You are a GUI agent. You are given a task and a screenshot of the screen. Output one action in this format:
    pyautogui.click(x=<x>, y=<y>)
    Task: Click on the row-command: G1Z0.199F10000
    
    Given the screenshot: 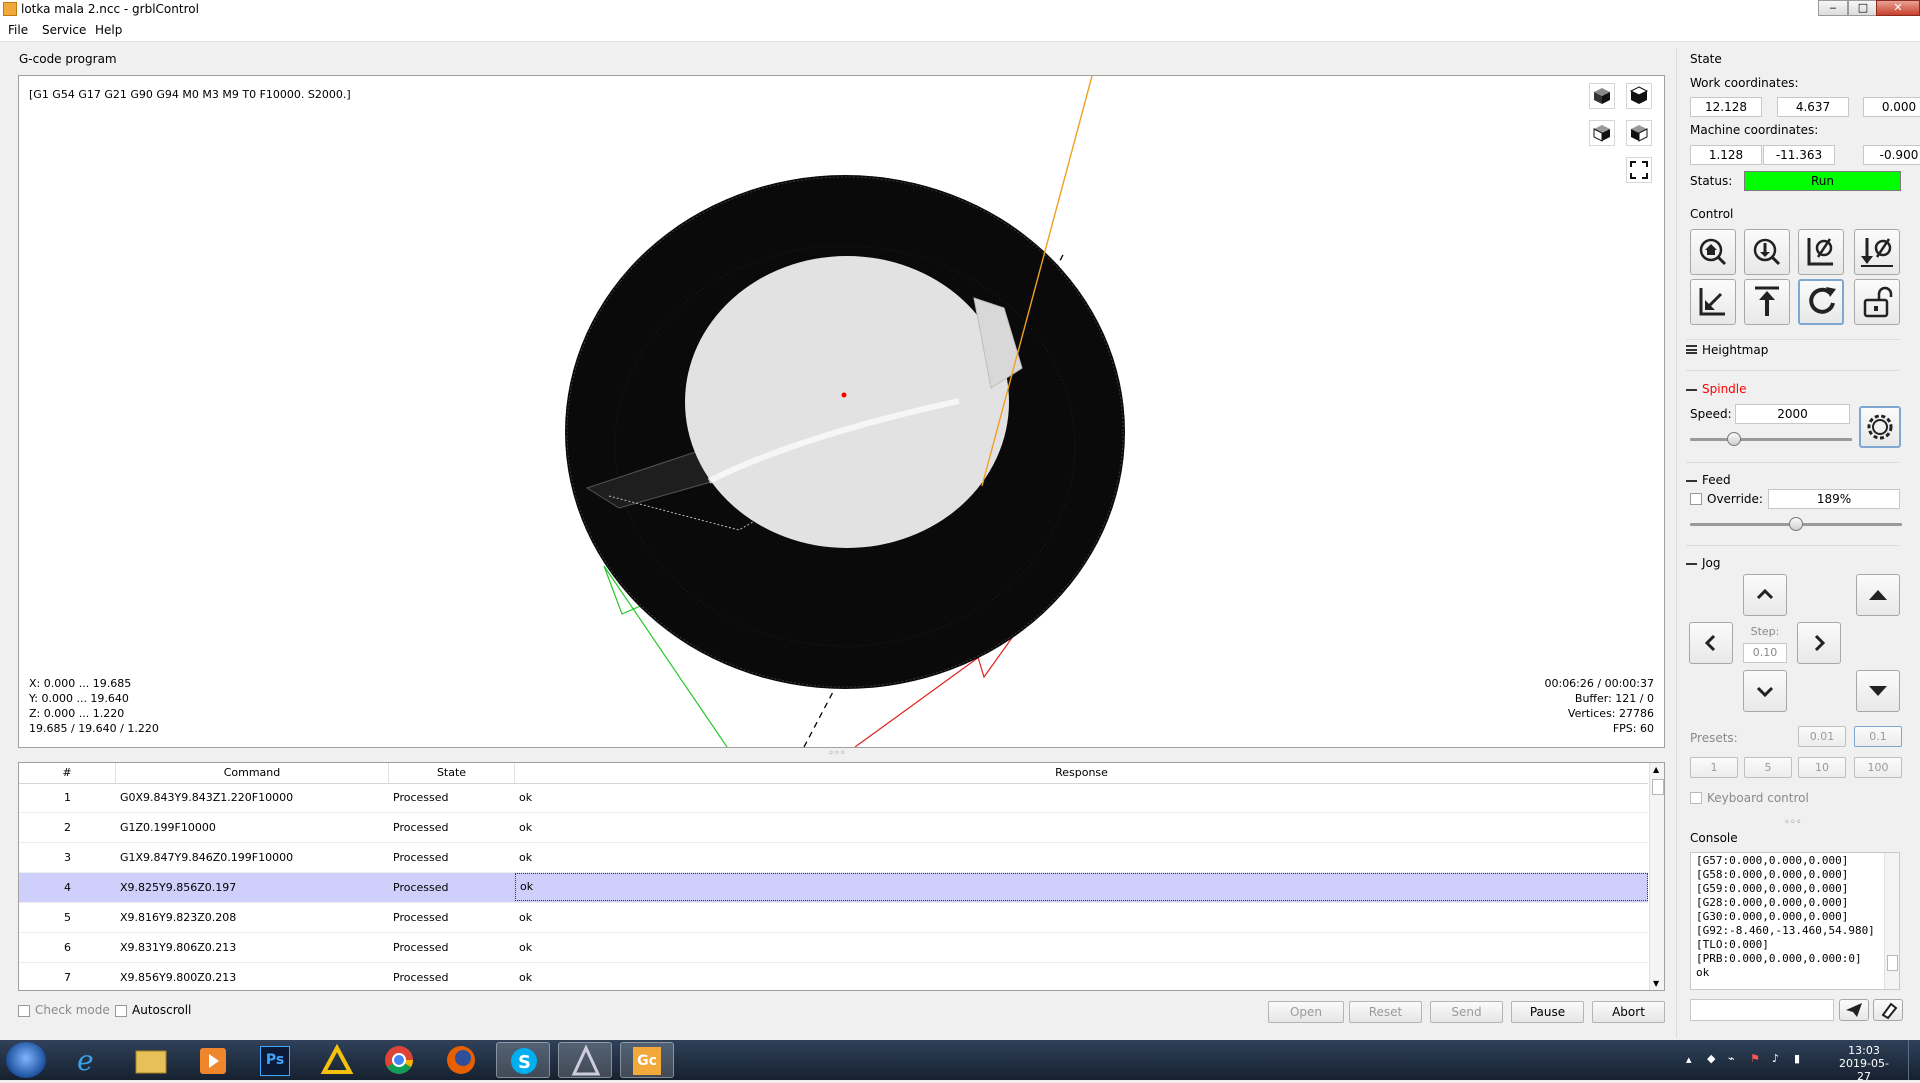 What is the action you would take?
    pyautogui.click(x=168, y=827)
    